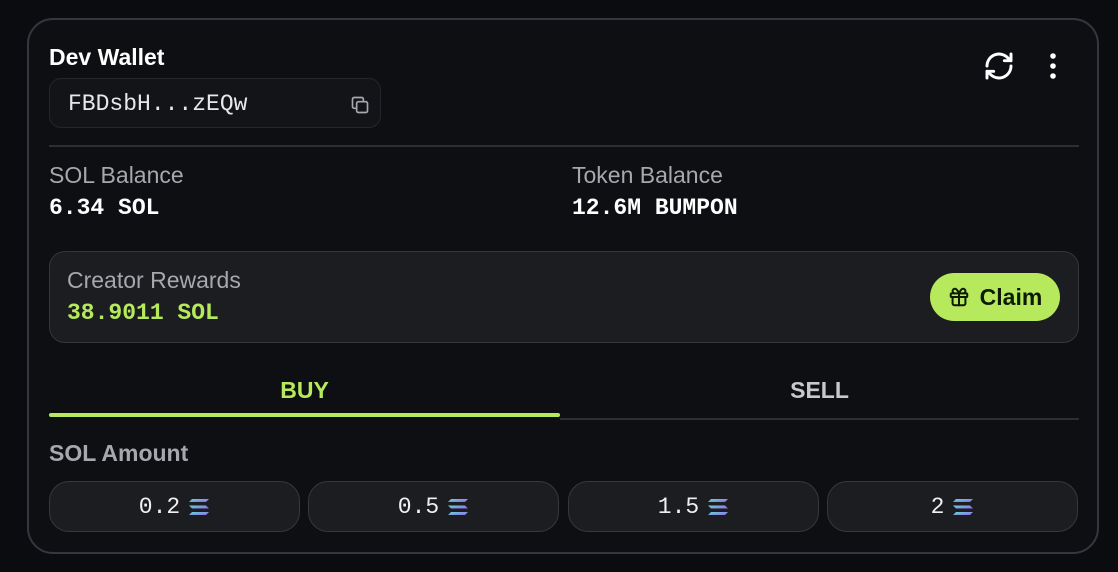 Image resolution: width=1118 pixels, height=572 pixels. What do you see at coordinates (937, 506) in the screenshot?
I see `amount-preset-value: 2` at bounding box center [937, 506].